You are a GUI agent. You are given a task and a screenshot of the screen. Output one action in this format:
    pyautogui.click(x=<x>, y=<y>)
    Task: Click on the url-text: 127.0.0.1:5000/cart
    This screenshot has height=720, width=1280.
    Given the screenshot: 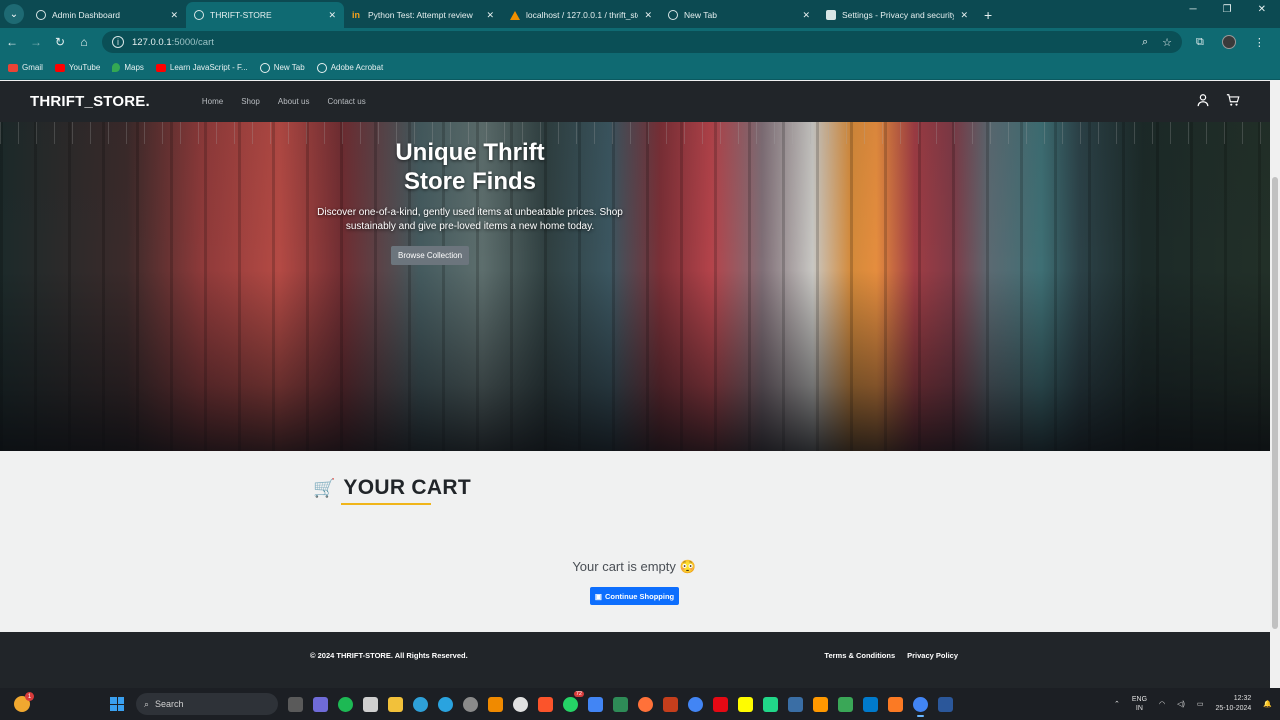 What is the action you would take?
    pyautogui.click(x=633, y=42)
    